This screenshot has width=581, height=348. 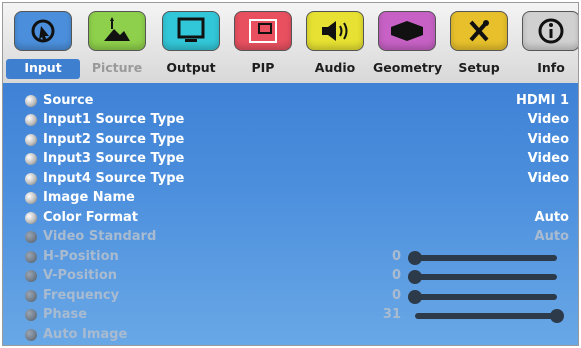 I want to click on speaker-icon, so click(x=335, y=31).